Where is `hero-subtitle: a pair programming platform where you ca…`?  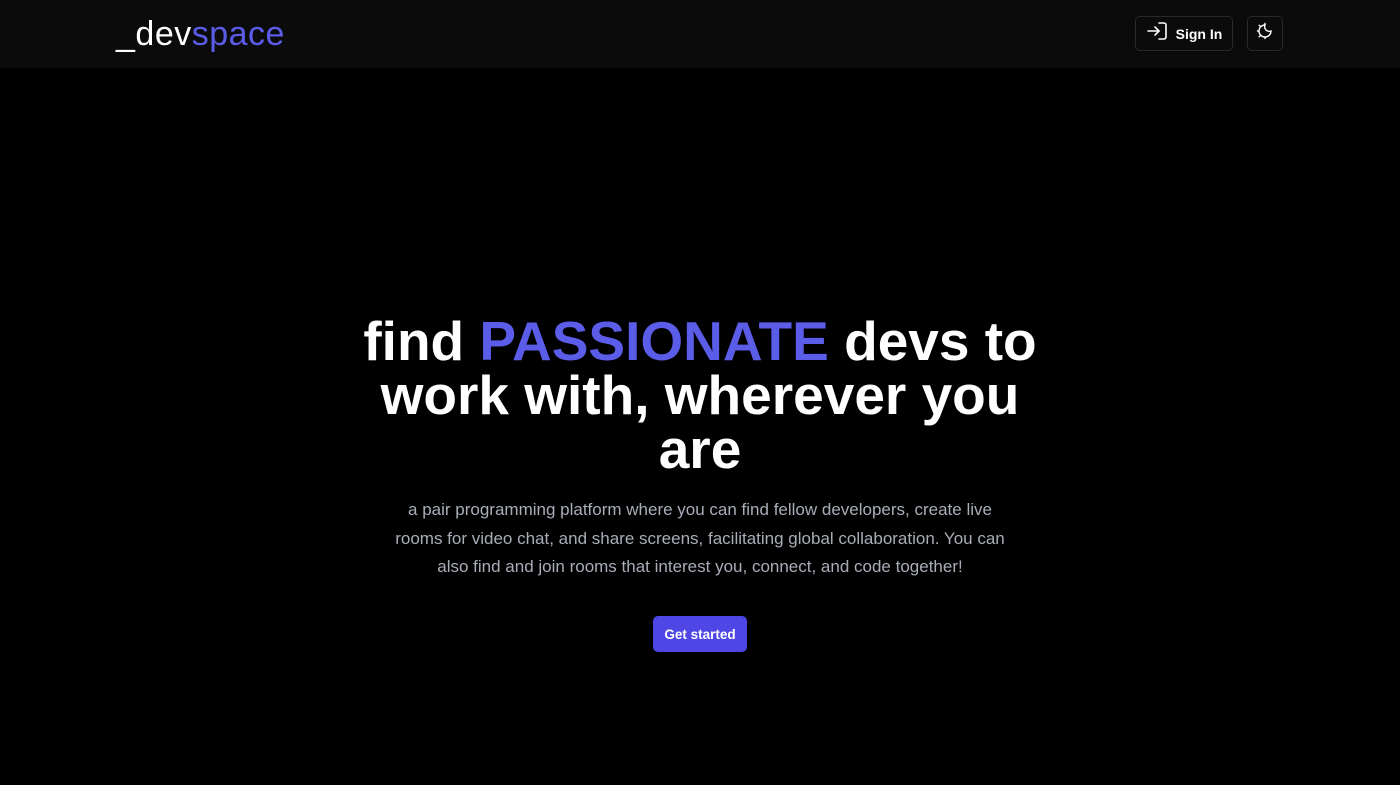 hero-subtitle: a pair programming platform where you ca… is located at coordinates (700, 538).